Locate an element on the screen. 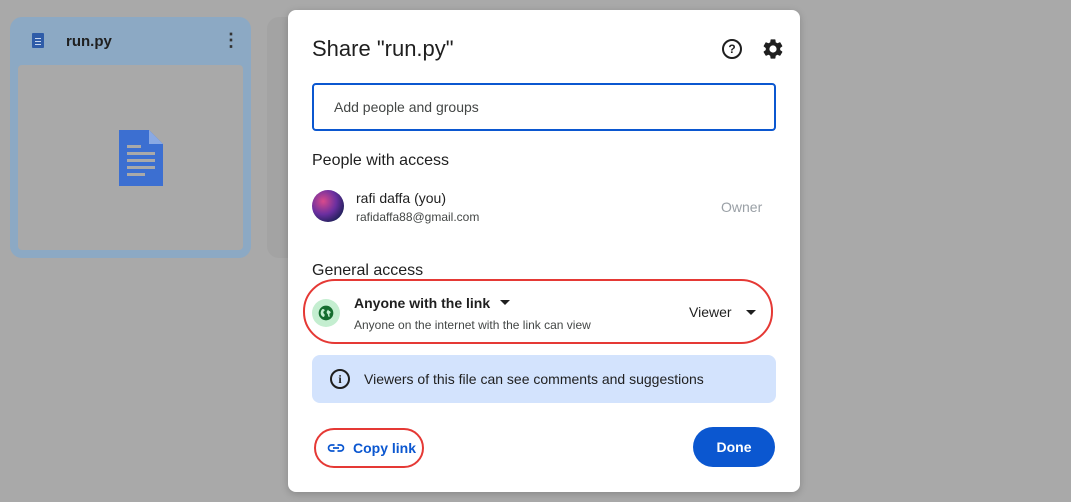  role-dropdown: Viewer is located at coordinates (710, 312).